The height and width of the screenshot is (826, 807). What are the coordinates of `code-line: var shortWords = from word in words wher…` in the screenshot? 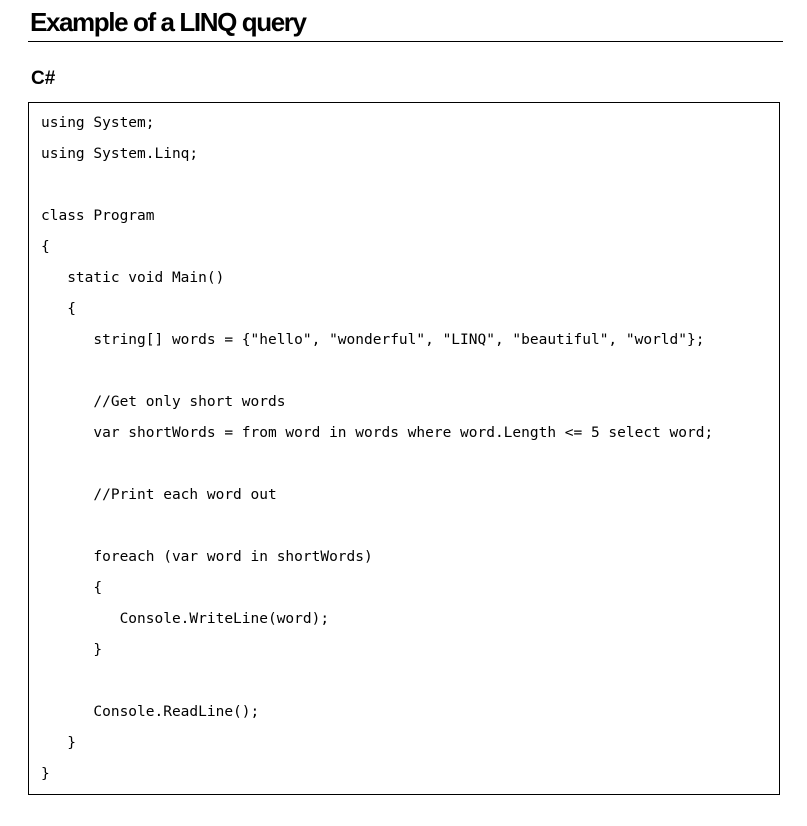 It's located at (377, 433).